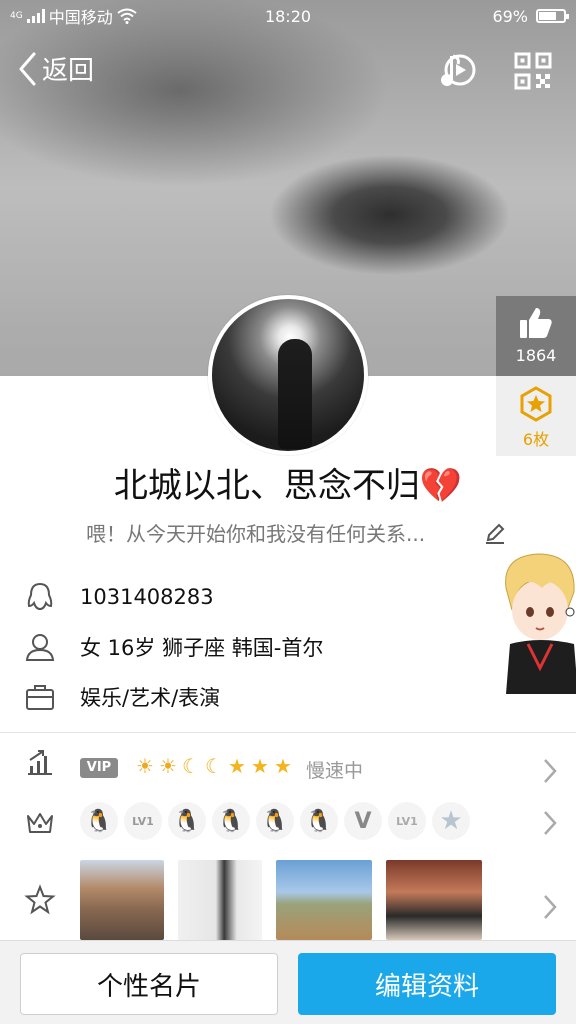 Image resolution: width=576 pixels, height=1024 pixels. I want to click on like-button: 1864, so click(536, 336).